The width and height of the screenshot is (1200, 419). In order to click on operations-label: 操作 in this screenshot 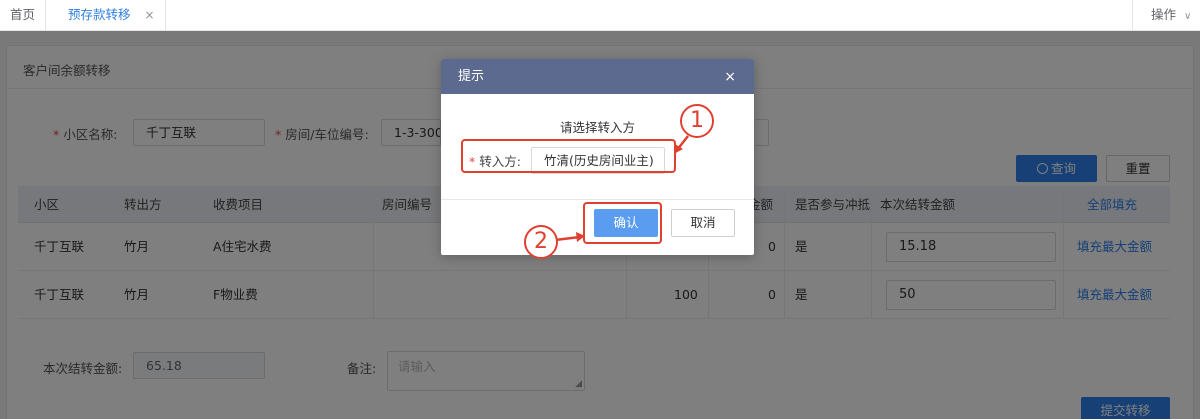, I will do `click(1164, 14)`.